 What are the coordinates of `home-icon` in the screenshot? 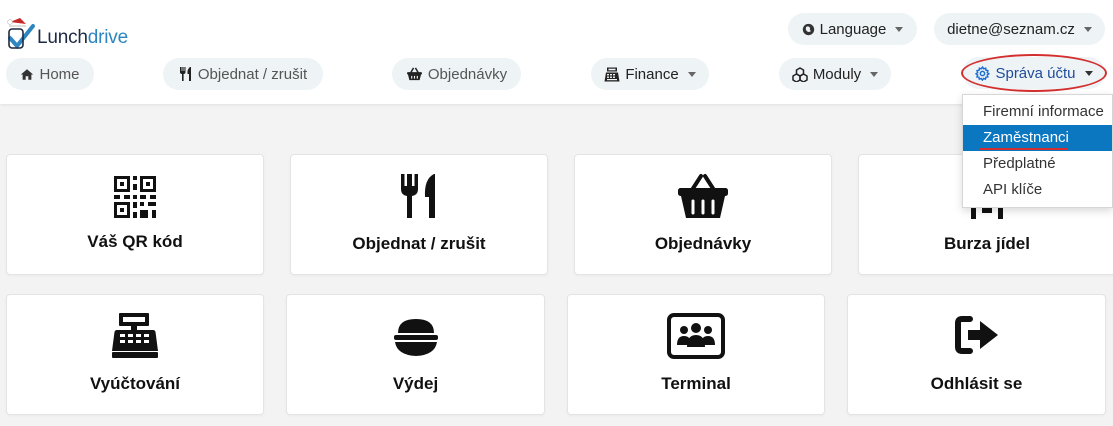 It's located at (27, 74).